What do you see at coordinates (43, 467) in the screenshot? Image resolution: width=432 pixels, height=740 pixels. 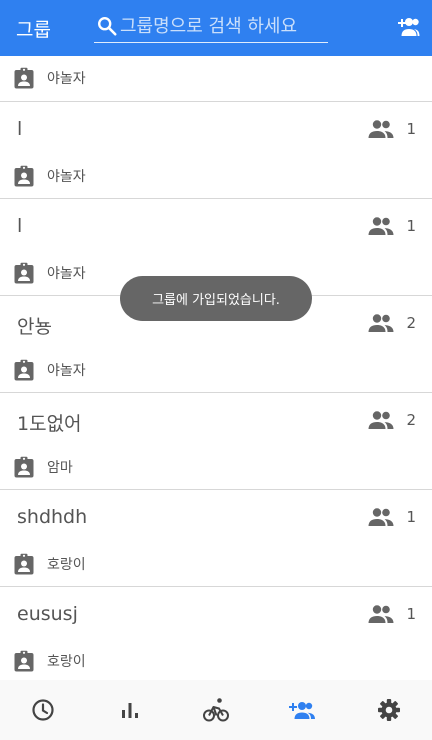 I see `group-owner: 암마` at bounding box center [43, 467].